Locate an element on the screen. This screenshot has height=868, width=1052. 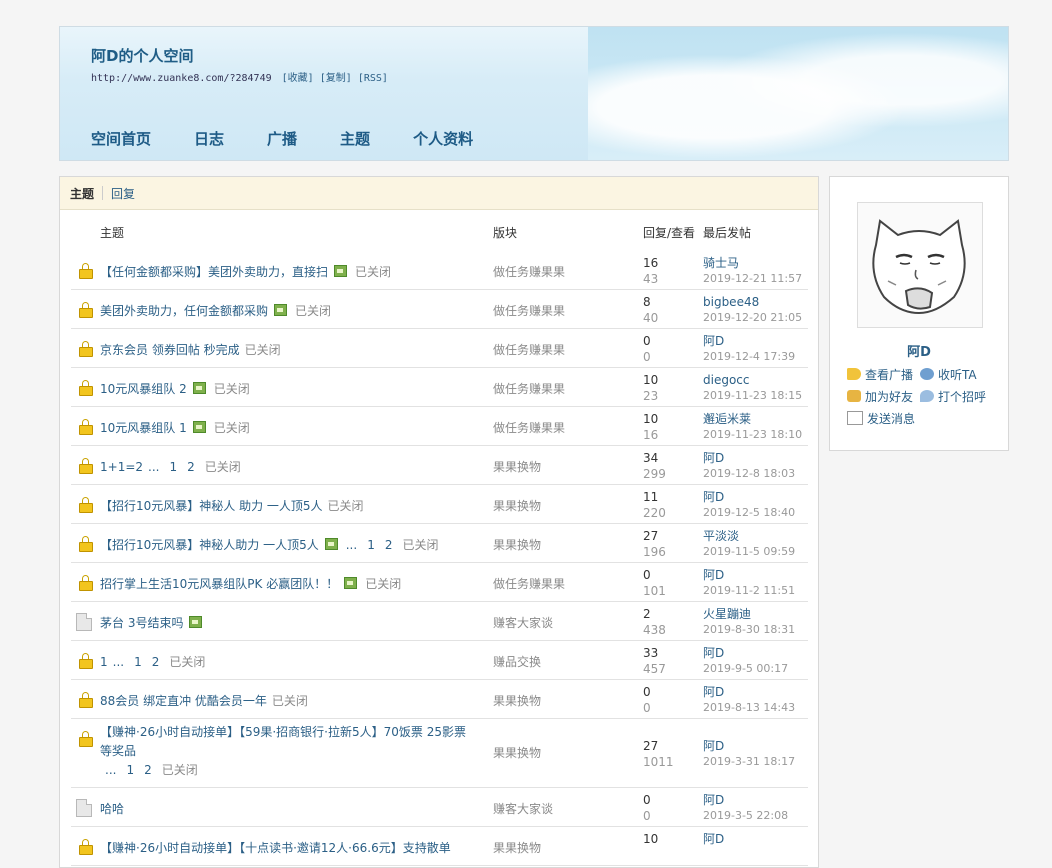
topic-subject: 招行掌上生活10元风暴组队PK 必赢团队！！ 已关闭 is located at coordinates (290, 583).